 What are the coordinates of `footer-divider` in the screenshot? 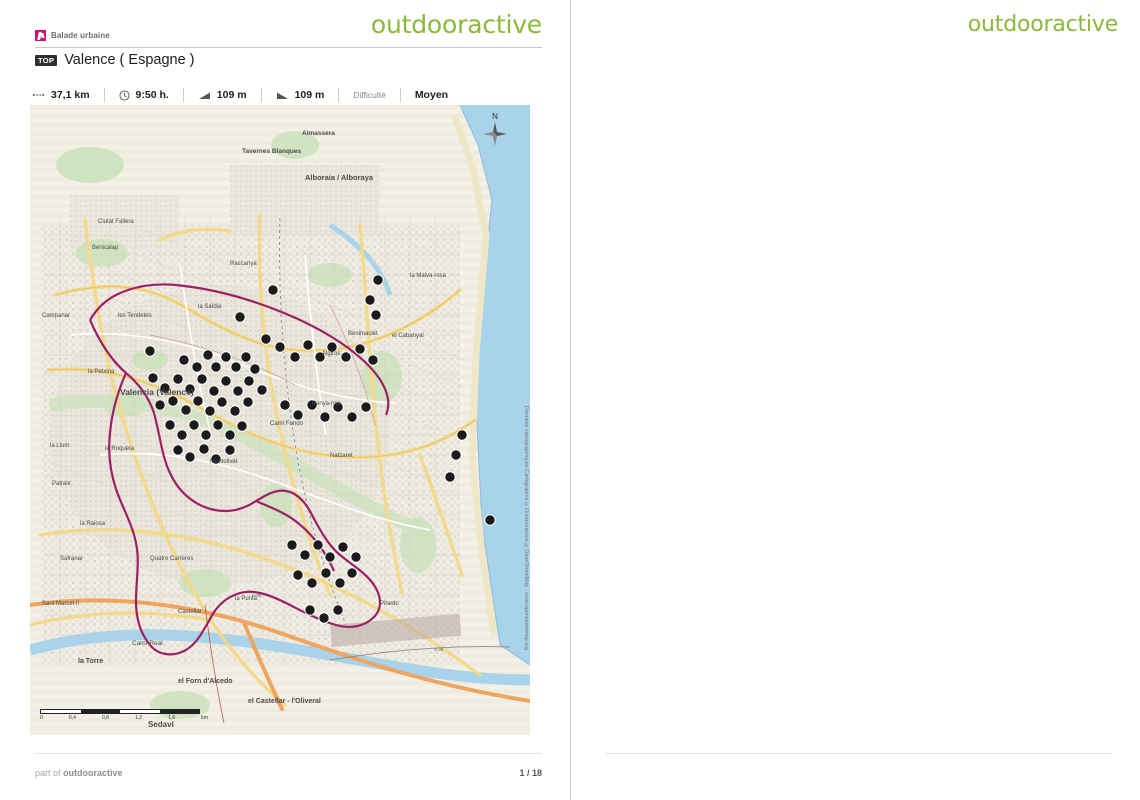 It's located at (288, 753).